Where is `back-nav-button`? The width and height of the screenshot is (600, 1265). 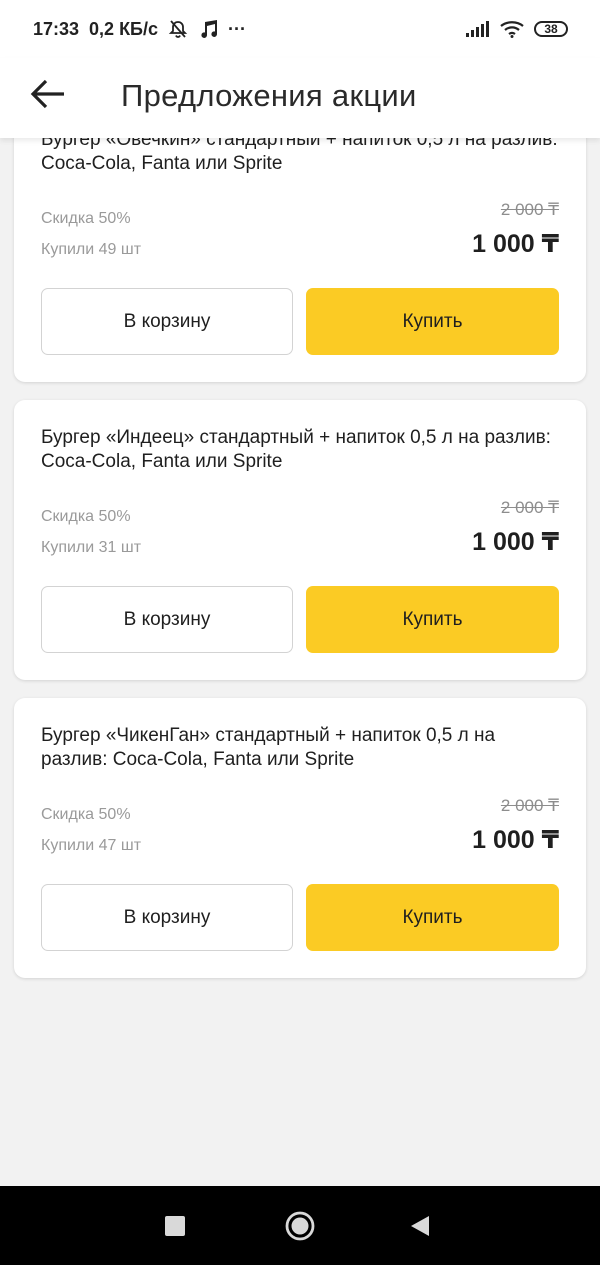 back-nav-button is located at coordinates (420, 1228).